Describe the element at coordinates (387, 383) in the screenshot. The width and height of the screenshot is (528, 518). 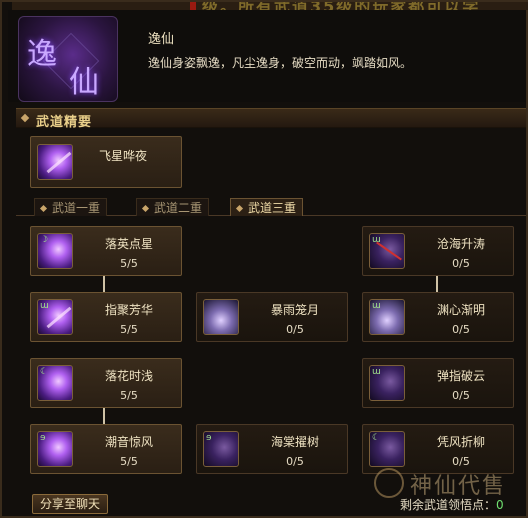
I see `flick-cloud-icon: ɯ` at that location.